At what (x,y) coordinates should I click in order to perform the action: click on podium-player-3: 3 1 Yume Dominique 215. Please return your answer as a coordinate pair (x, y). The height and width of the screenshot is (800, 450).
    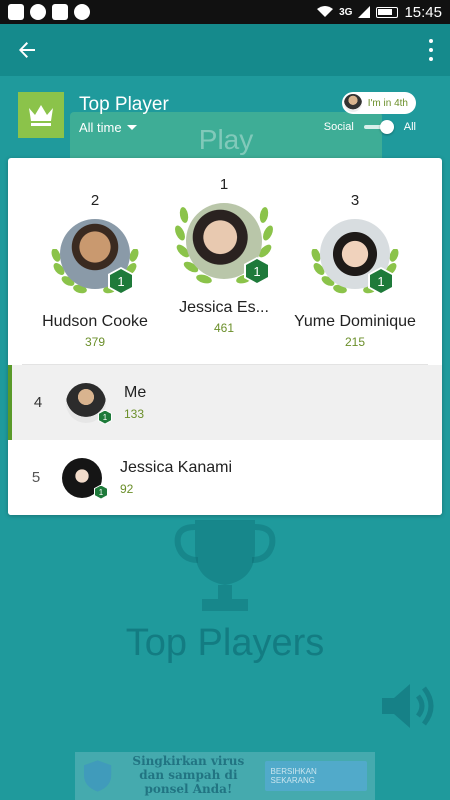
    Looking at the image, I should click on (355, 270).